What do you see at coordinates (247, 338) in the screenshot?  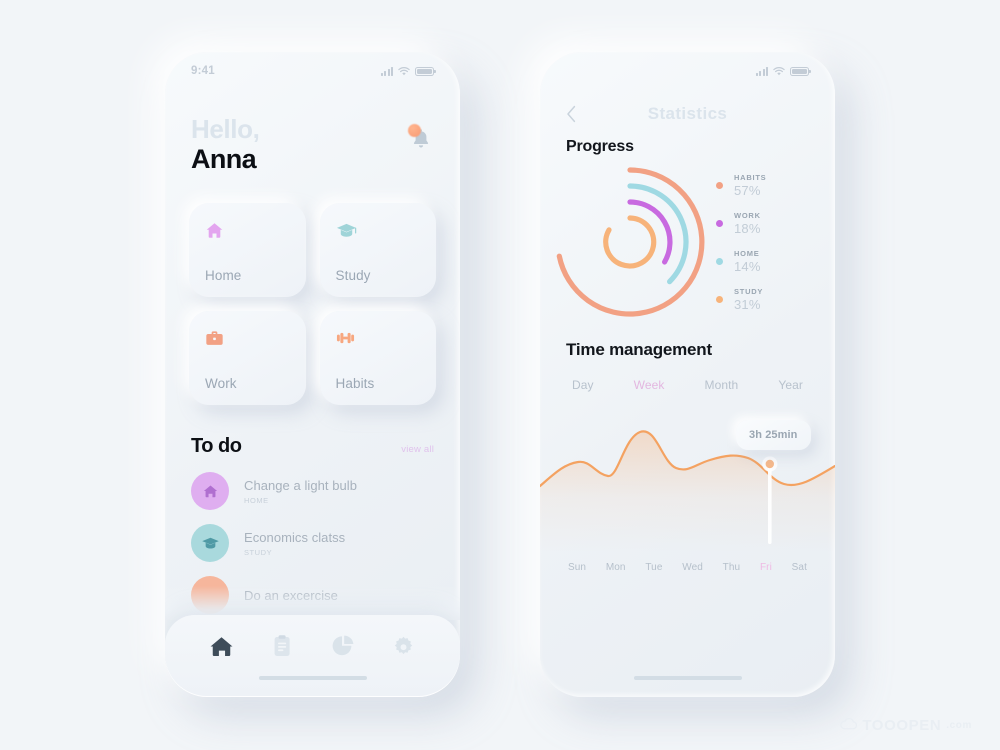 I see `briefcase-icon` at bounding box center [247, 338].